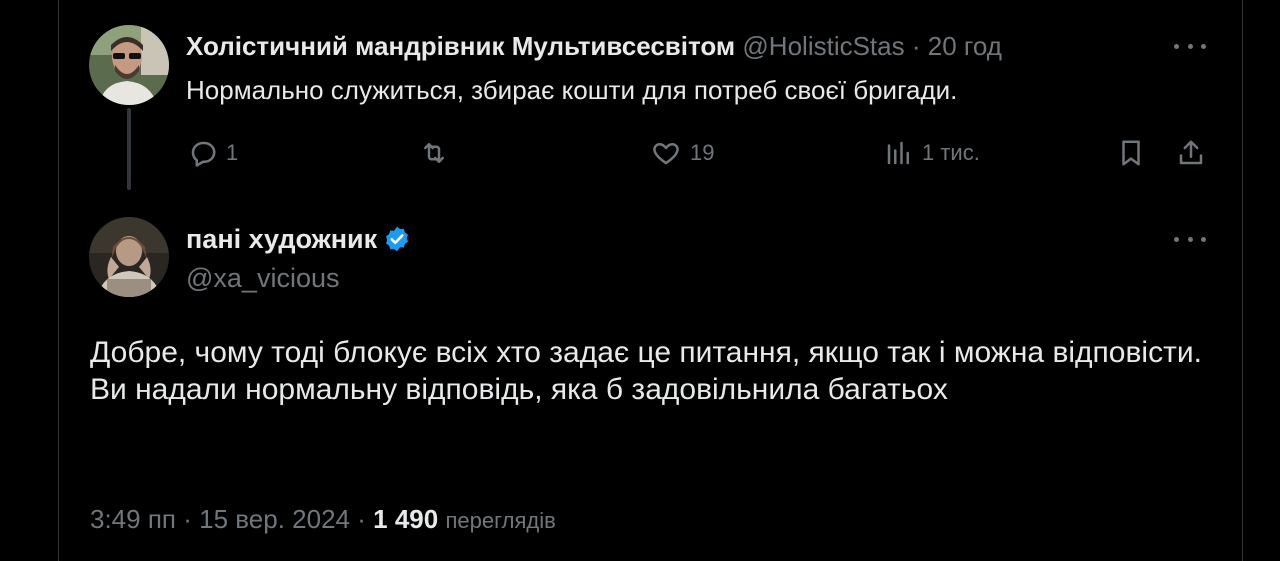 This screenshot has width=1280, height=561. I want to click on reply-icon, so click(203, 153).